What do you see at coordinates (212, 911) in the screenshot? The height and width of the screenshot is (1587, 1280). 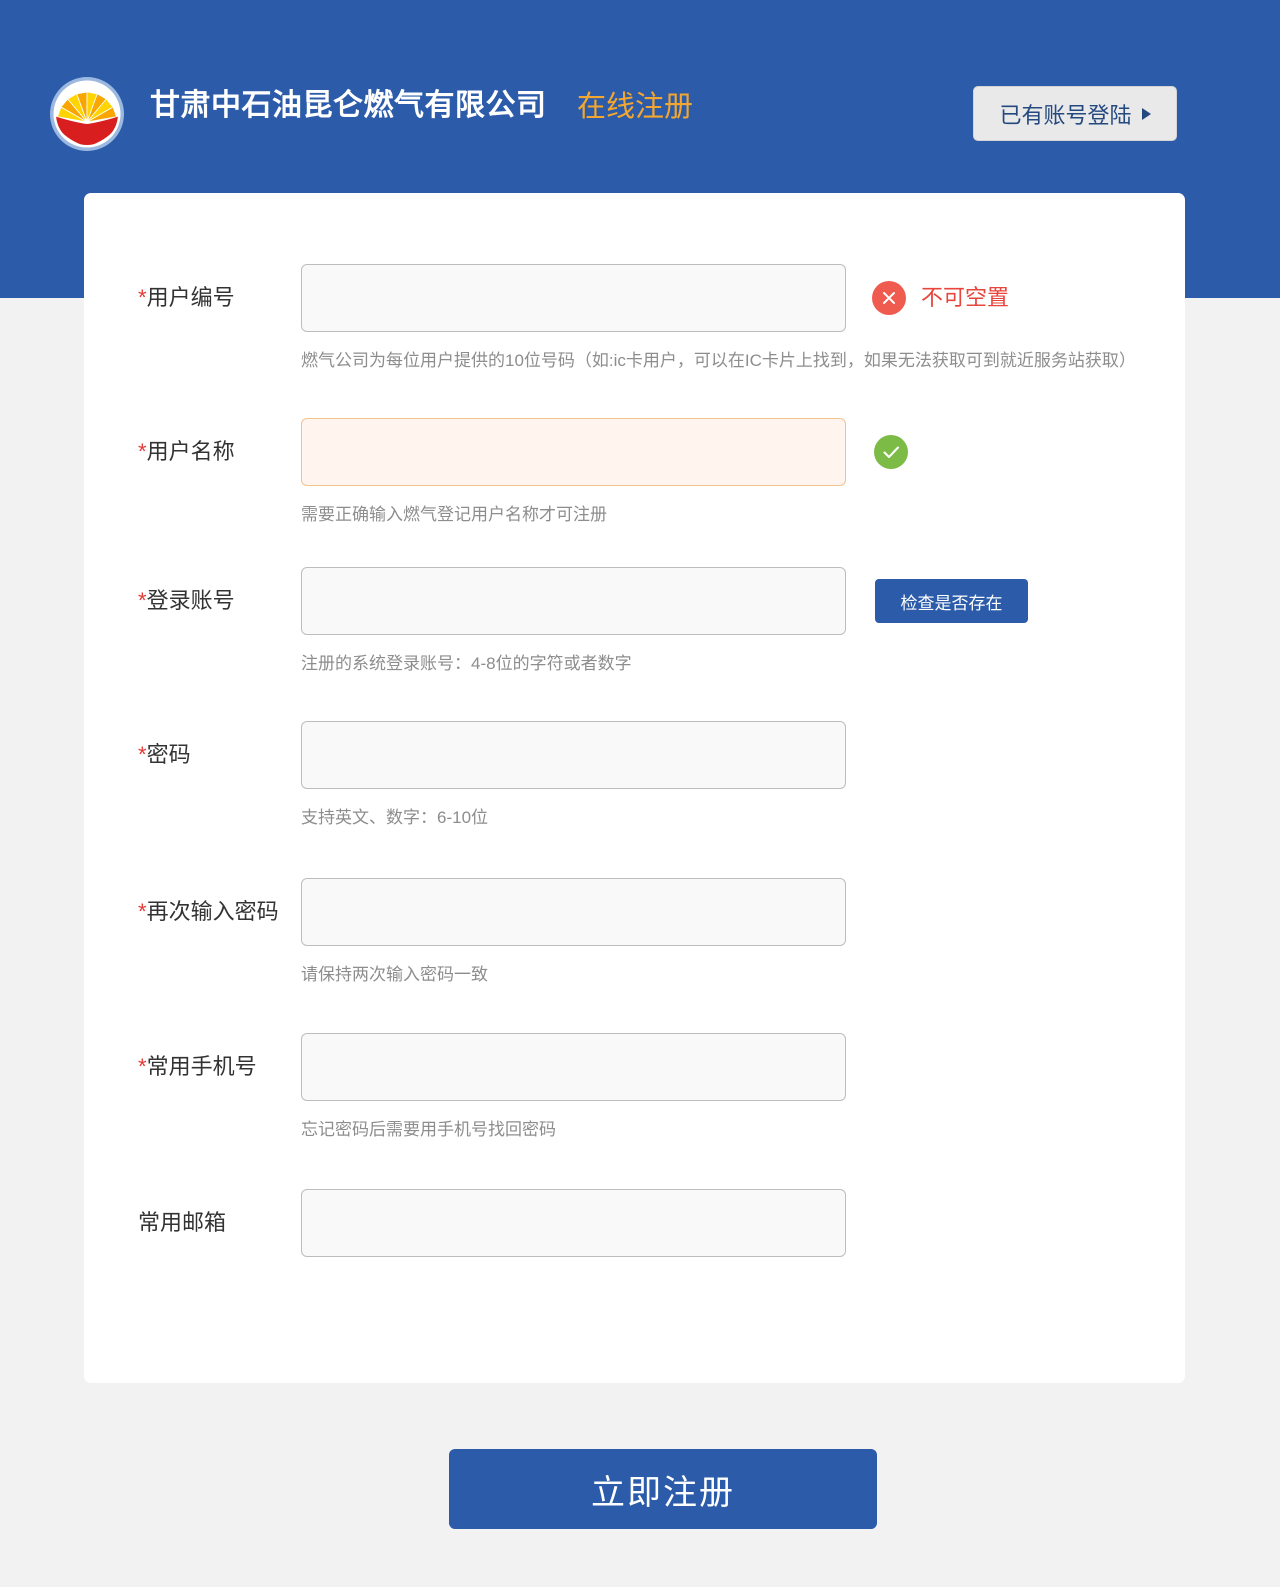 I see `field-label-text: 再次输入密码` at bounding box center [212, 911].